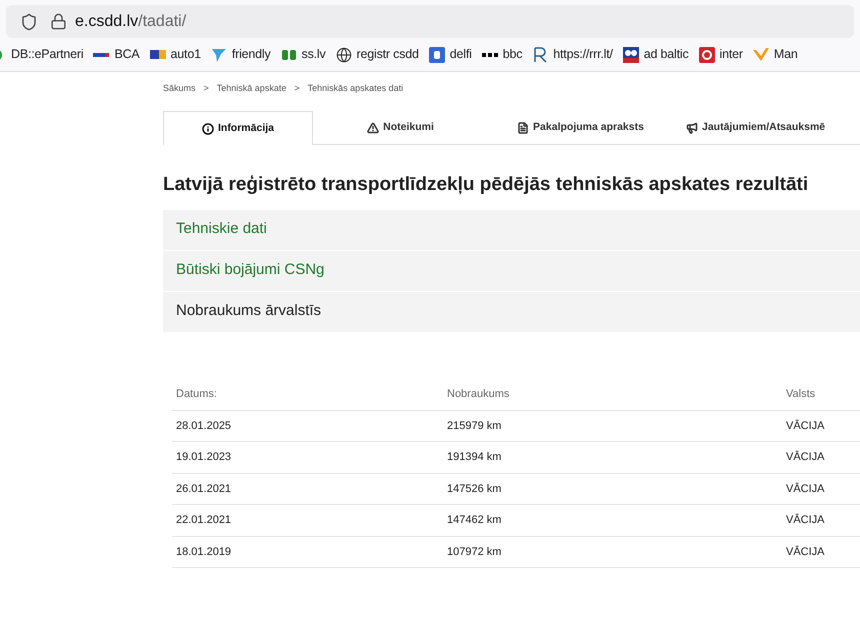 This screenshot has height=632, width=860. I want to click on bookmark: bbc, so click(502, 54).